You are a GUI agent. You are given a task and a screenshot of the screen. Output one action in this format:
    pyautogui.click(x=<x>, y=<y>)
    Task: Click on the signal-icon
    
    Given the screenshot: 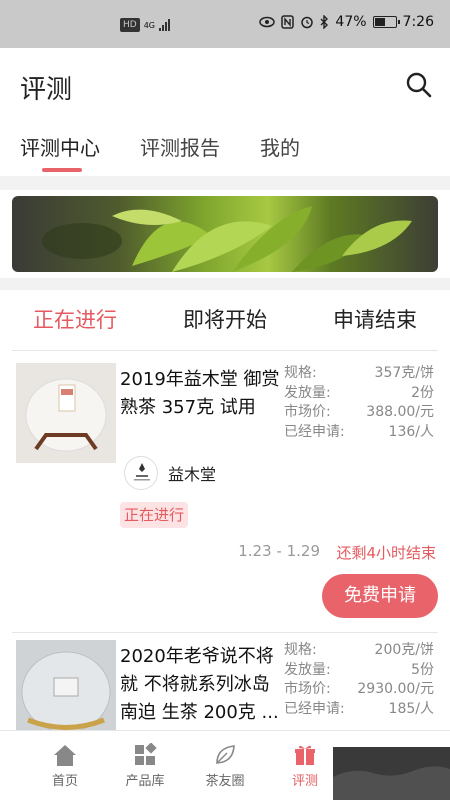 What is the action you would take?
    pyautogui.click(x=164, y=25)
    